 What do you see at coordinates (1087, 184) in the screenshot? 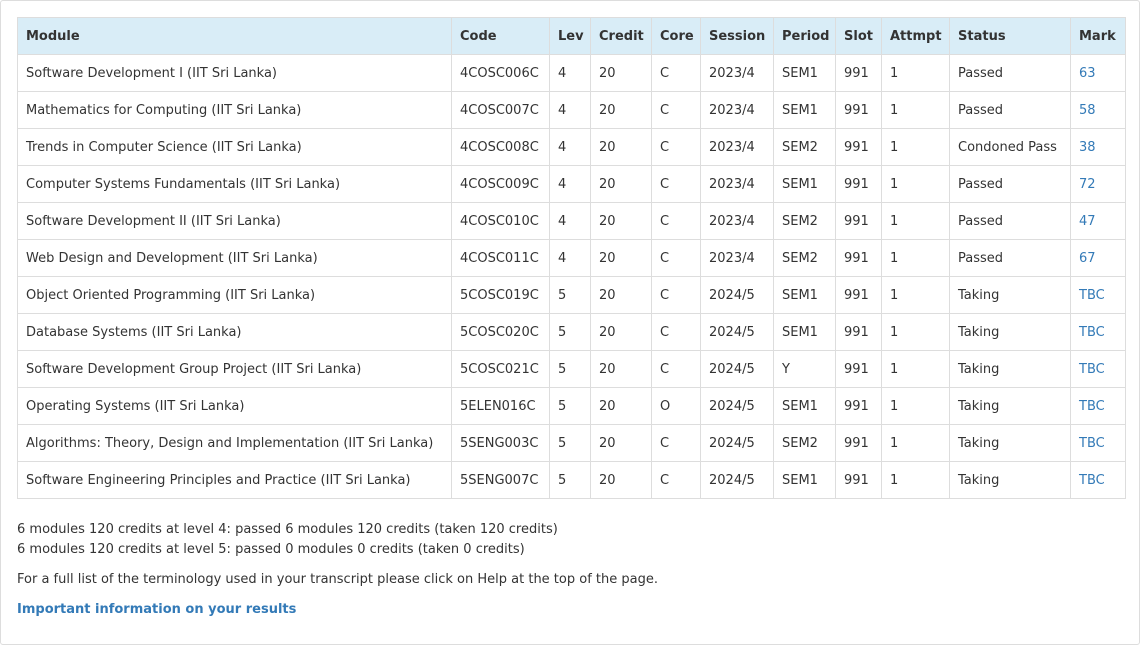
I see `mark-link: 72` at bounding box center [1087, 184].